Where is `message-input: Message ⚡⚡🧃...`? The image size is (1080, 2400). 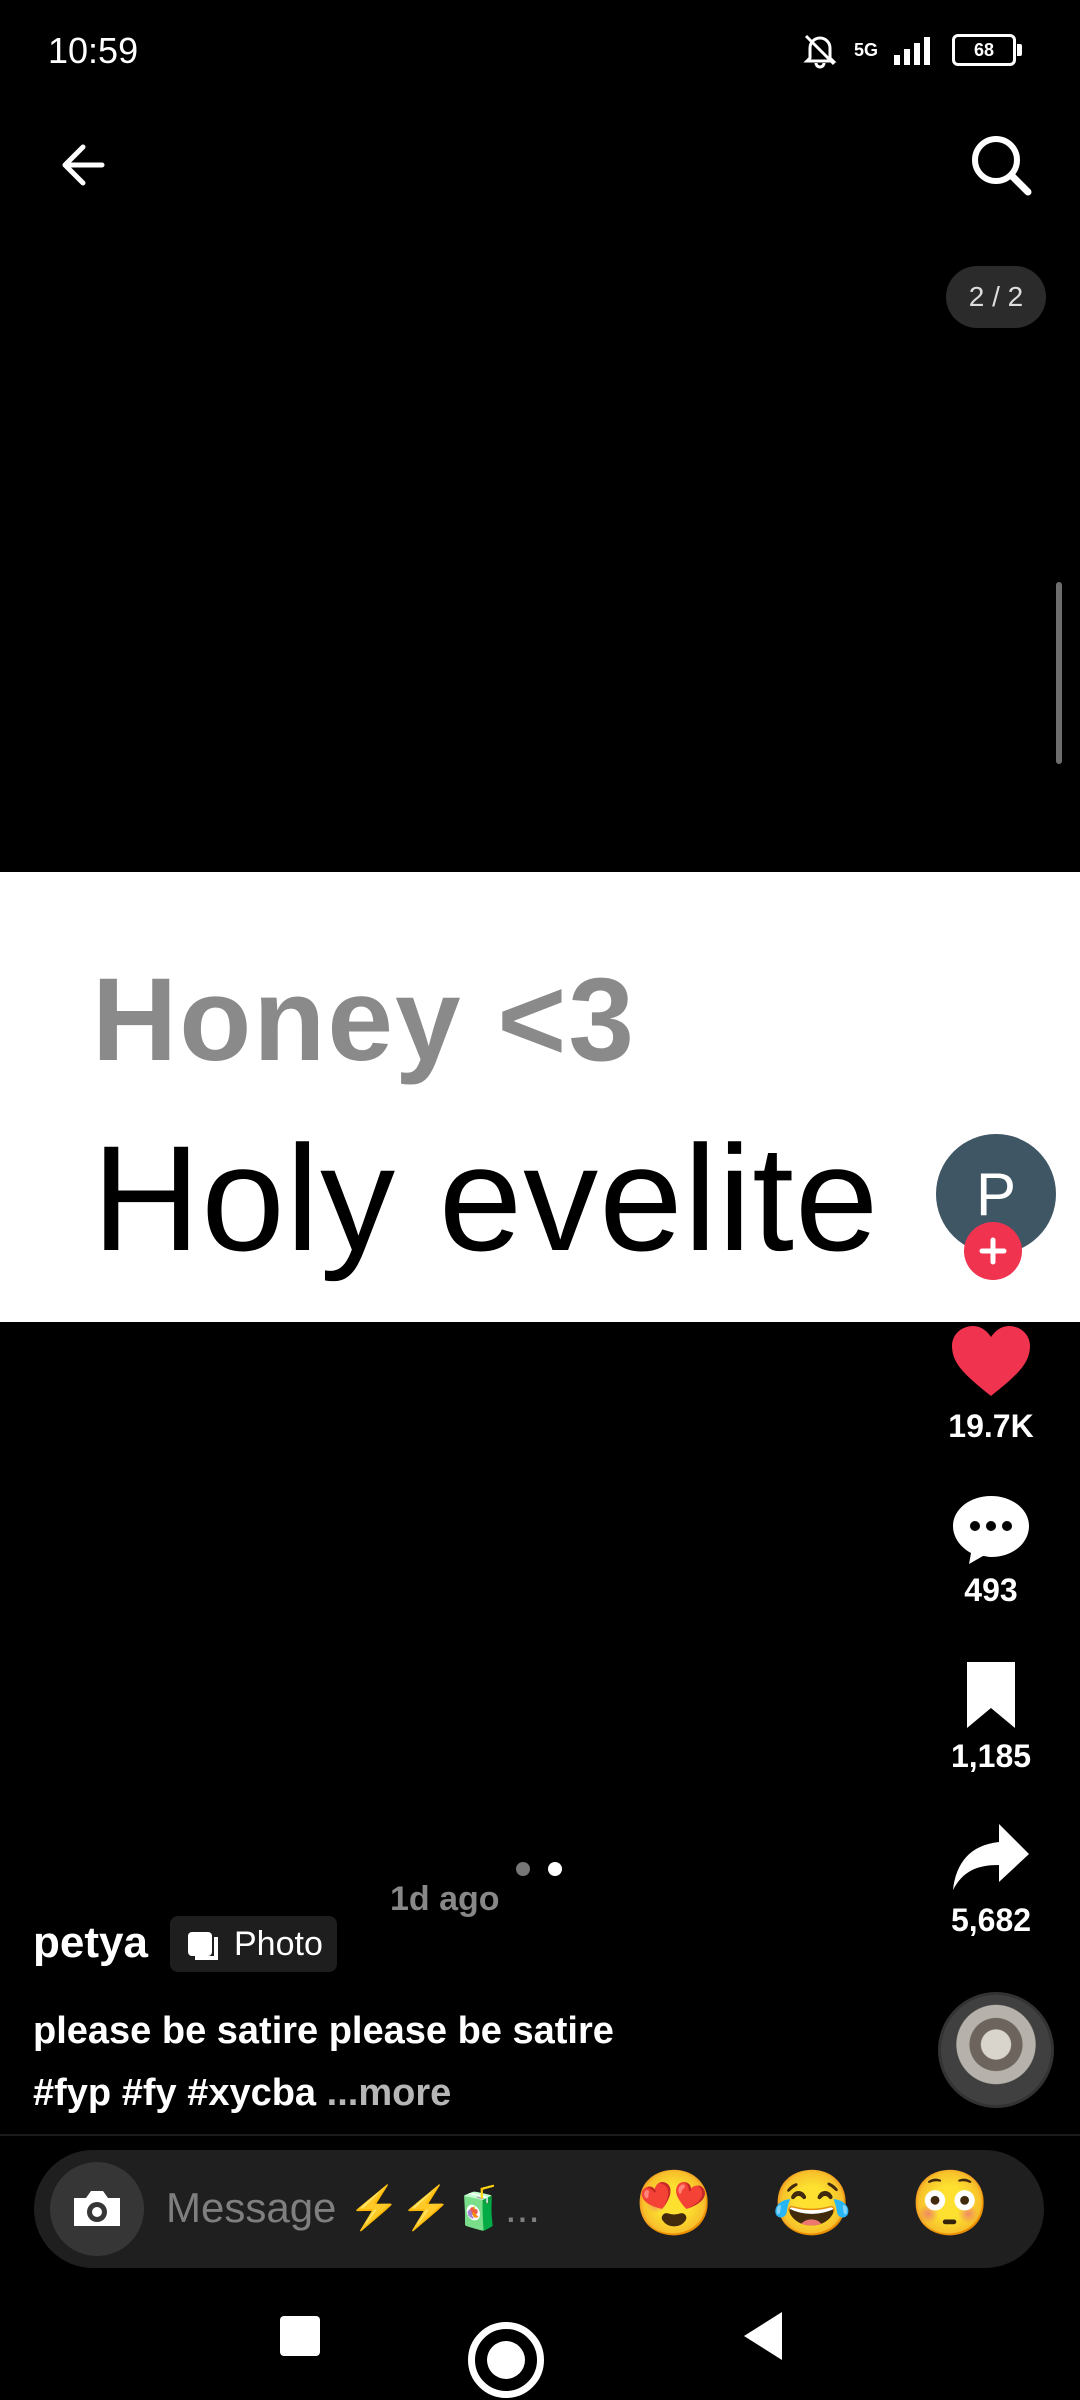 message-input: Message ⚡⚡🧃... is located at coordinates (353, 2208).